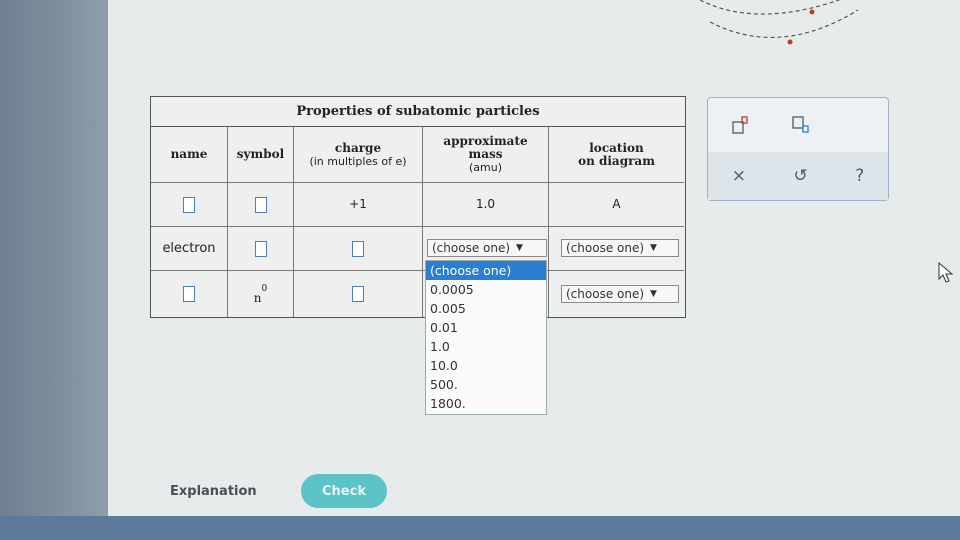 Image resolution: width=960 pixels, height=540 pixels. What do you see at coordinates (946, 272) in the screenshot?
I see `mouse-cursor-icon` at bounding box center [946, 272].